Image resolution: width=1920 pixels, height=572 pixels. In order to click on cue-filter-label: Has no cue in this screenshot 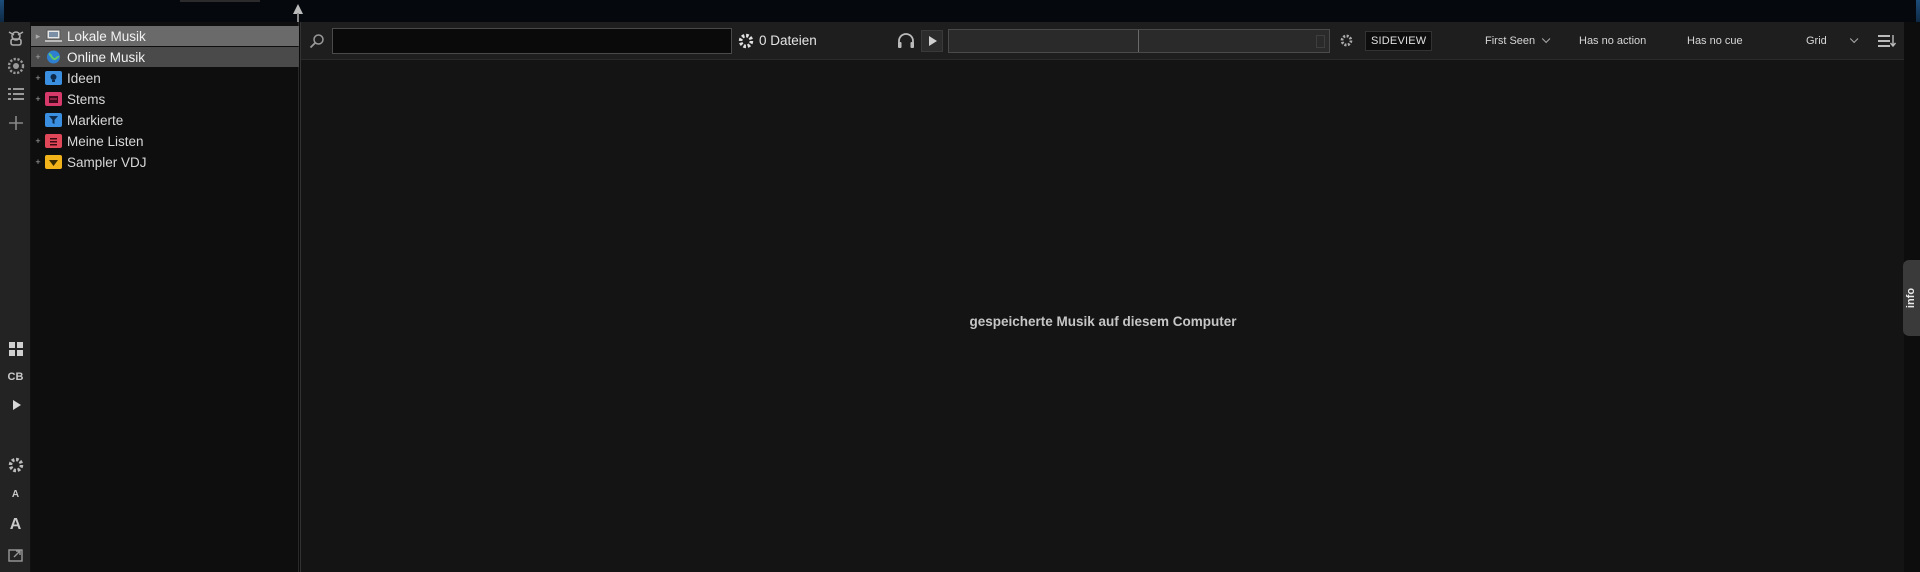, I will do `click(1715, 41)`.